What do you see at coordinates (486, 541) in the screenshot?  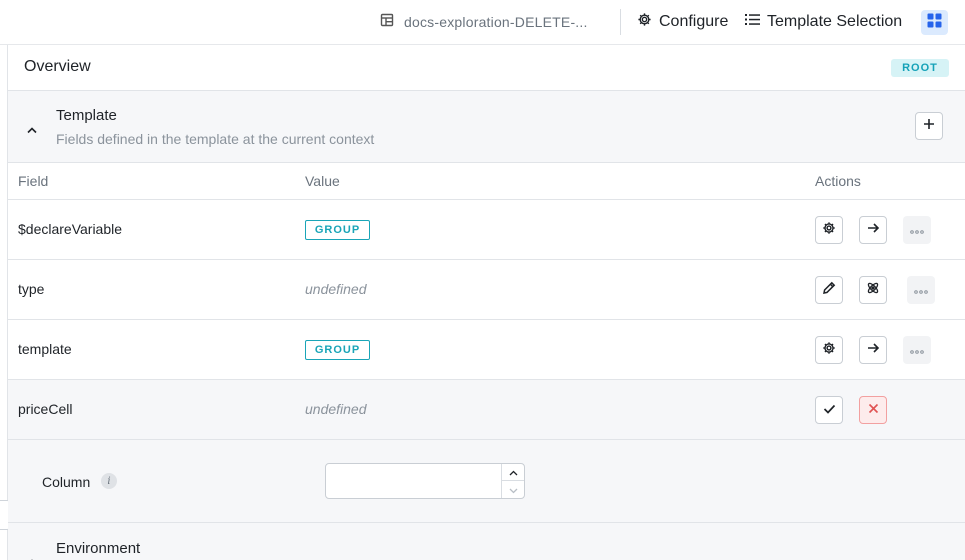 I see `environment-section-header: Environment` at bounding box center [486, 541].